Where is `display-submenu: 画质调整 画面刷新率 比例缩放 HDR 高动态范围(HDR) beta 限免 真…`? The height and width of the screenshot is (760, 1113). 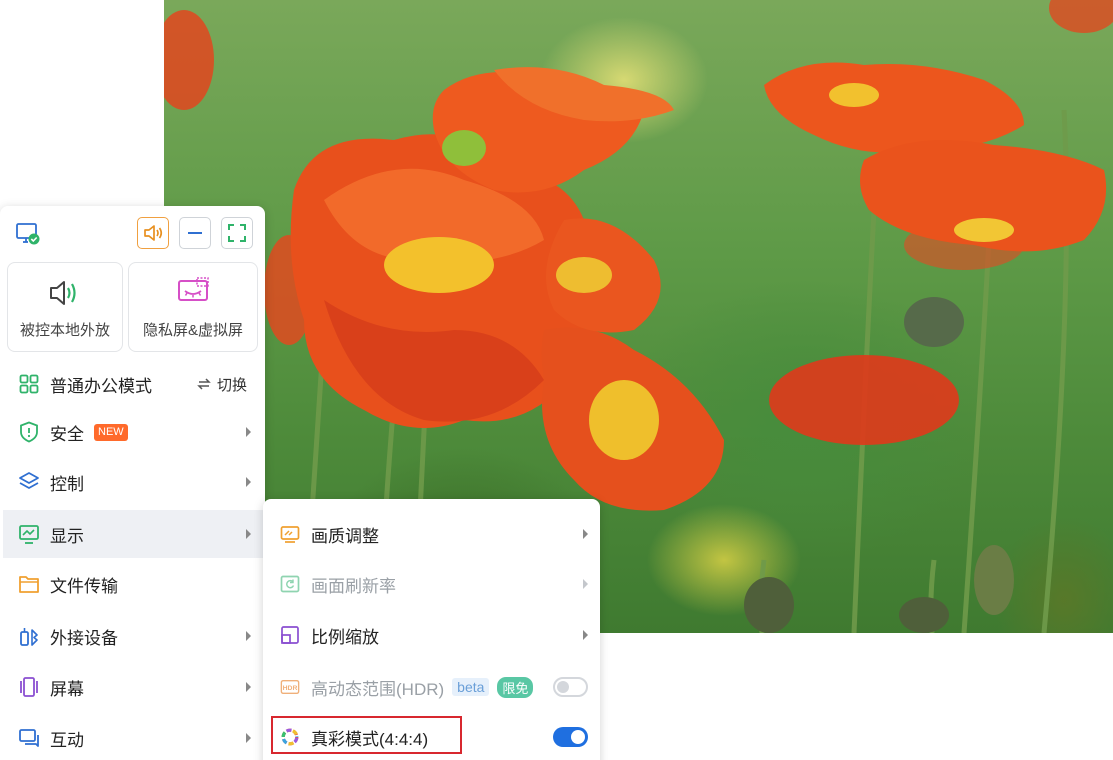
display-submenu: 画质调整 画面刷新率 比例缩放 HDR 高动态范围(HDR) beta 限免 真… is located at coordinates (431, 629).